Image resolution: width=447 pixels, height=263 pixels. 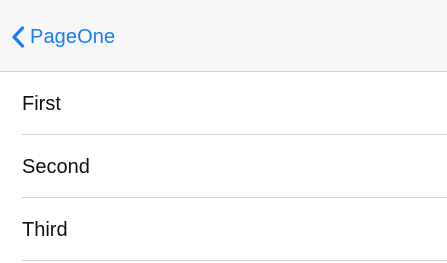 I want to click on back-button: PageOne, so click(x=63, y=37).